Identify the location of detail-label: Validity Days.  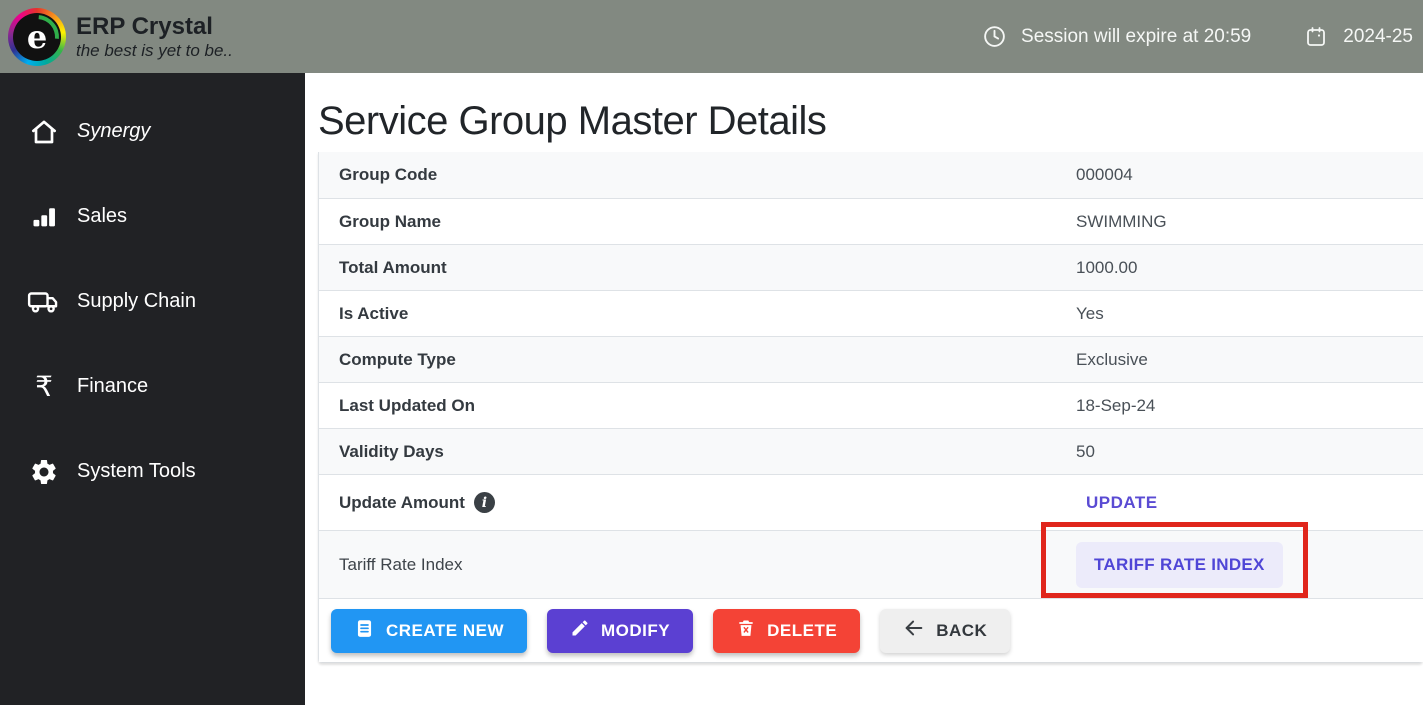
(391, 451).